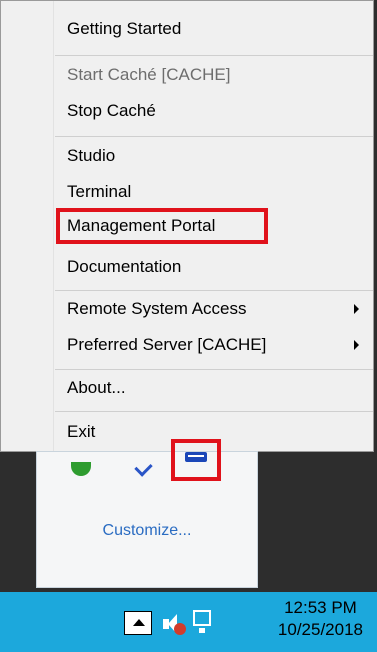 This screenshot has height=652, width=377. What do you see at coordinates (148, 75) in the screenshot?
I see `menu-item-start-cache: Start Caché [CACHE]` at bounding box center [148, 75].